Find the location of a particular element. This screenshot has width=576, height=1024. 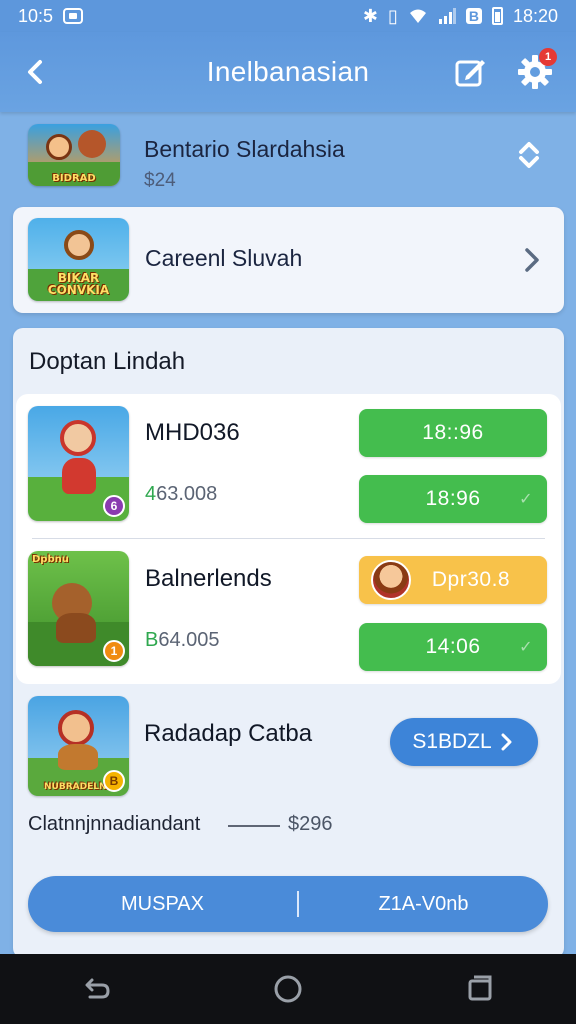

notification-icon is located at coordinates (73, 16).